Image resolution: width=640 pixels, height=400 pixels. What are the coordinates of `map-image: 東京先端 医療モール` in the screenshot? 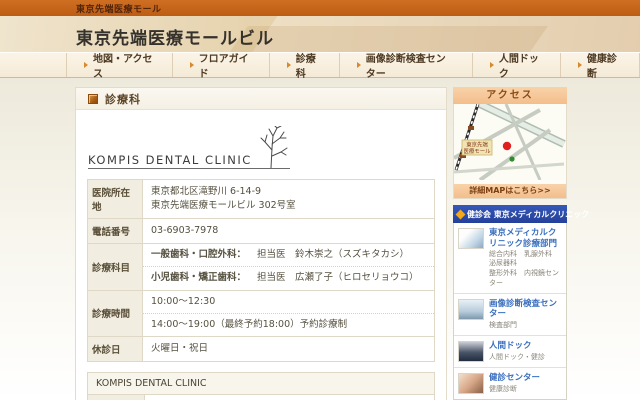 It's located at (509, 141).